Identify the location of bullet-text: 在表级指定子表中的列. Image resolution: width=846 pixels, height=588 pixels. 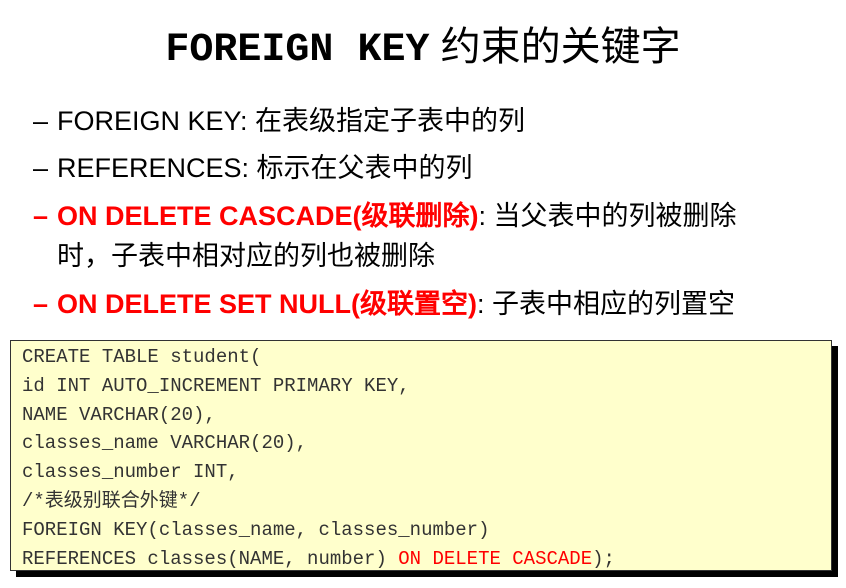
(386, 121).